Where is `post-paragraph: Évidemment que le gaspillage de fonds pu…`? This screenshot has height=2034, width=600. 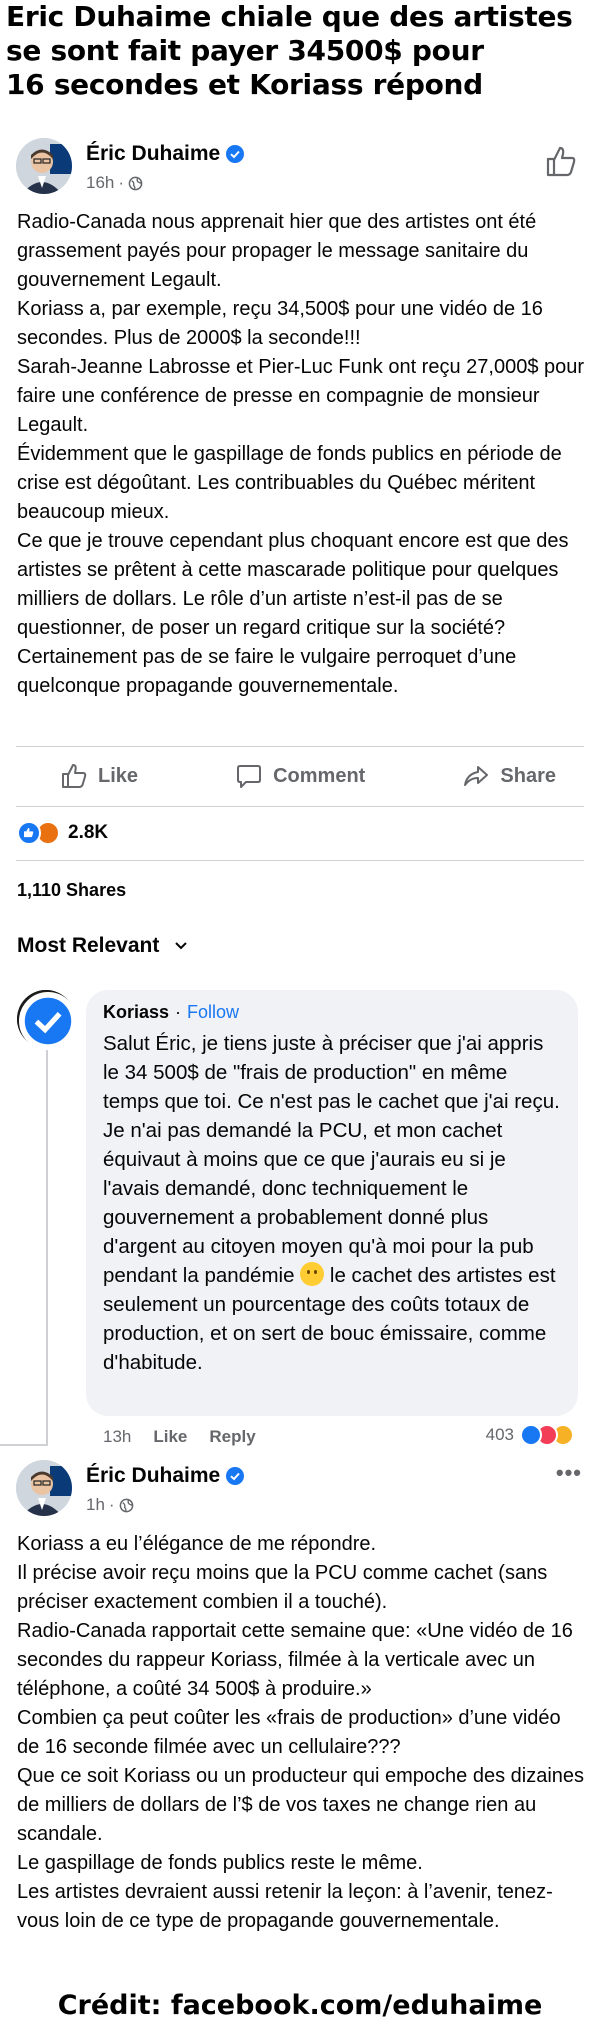
post-paragraph: Évidemment que le gaspillage de fonds pu… is located at coordinates (289, 483).